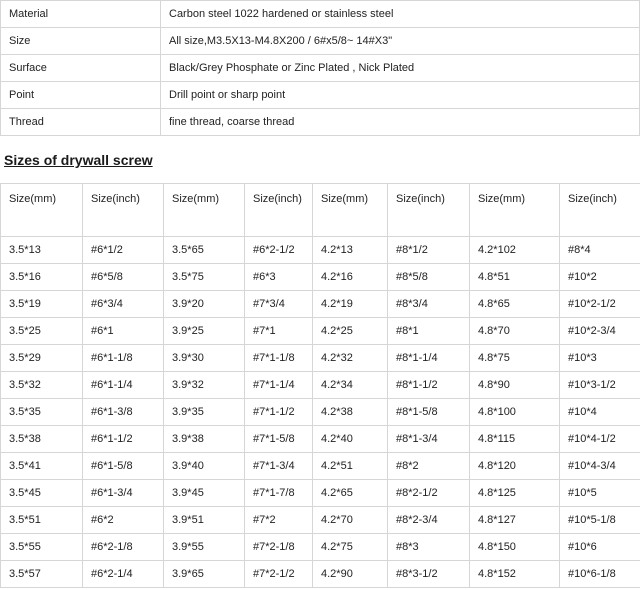 The image size is (640, 590). Describe the element at coordinates (599, 277) in the screenshot. I see `table-cell: #10*2` at that location.